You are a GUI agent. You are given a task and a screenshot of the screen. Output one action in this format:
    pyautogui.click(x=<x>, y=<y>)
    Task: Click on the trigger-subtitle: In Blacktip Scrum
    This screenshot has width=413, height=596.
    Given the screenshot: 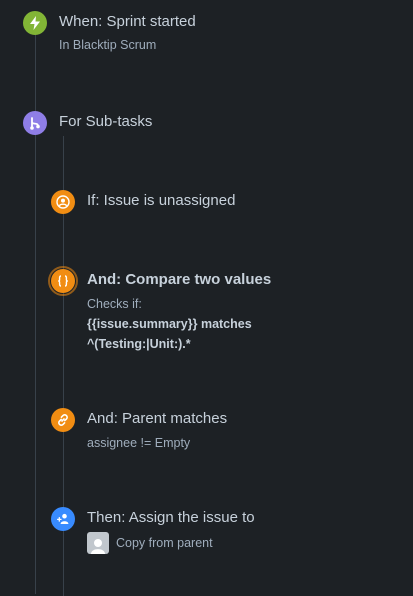 What is the action you would take?
    pyautogui.click(x=108, y=45)
    